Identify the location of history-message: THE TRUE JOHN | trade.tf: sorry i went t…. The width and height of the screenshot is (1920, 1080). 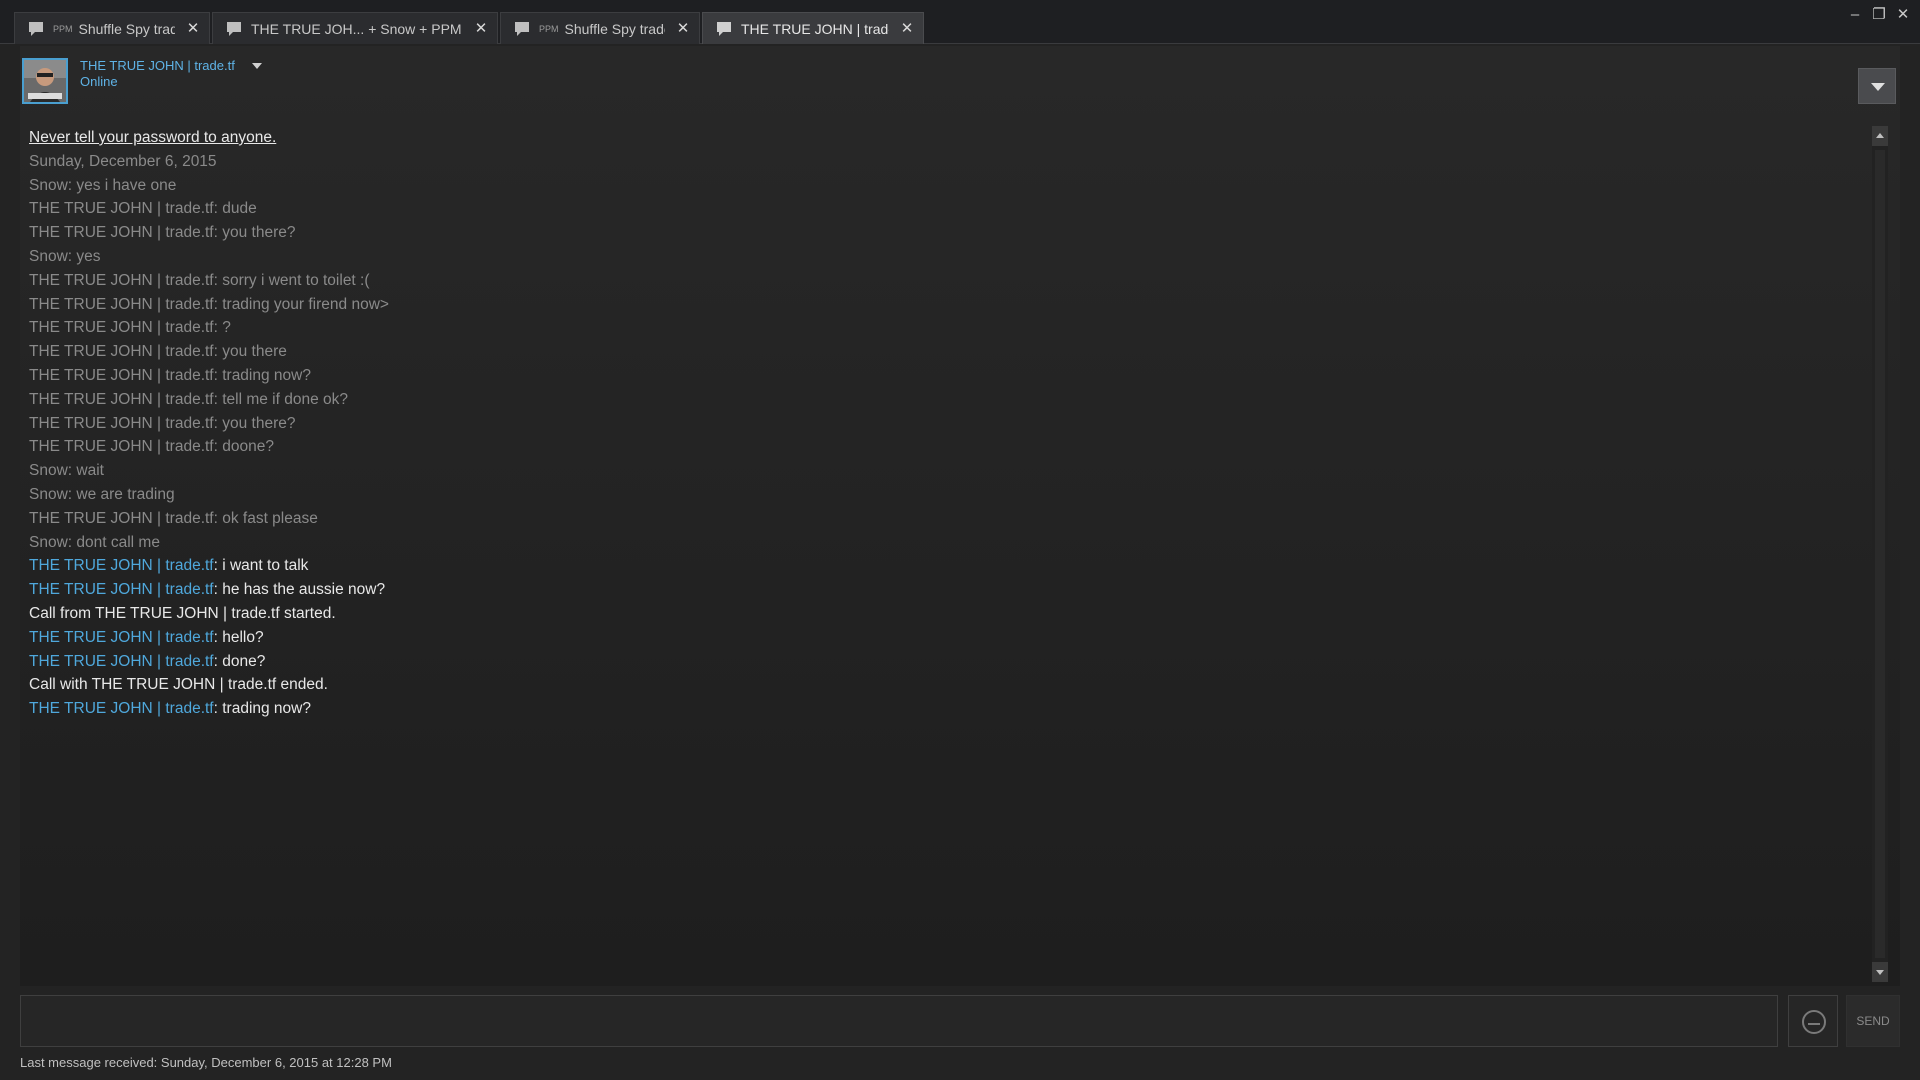
(199, 280).